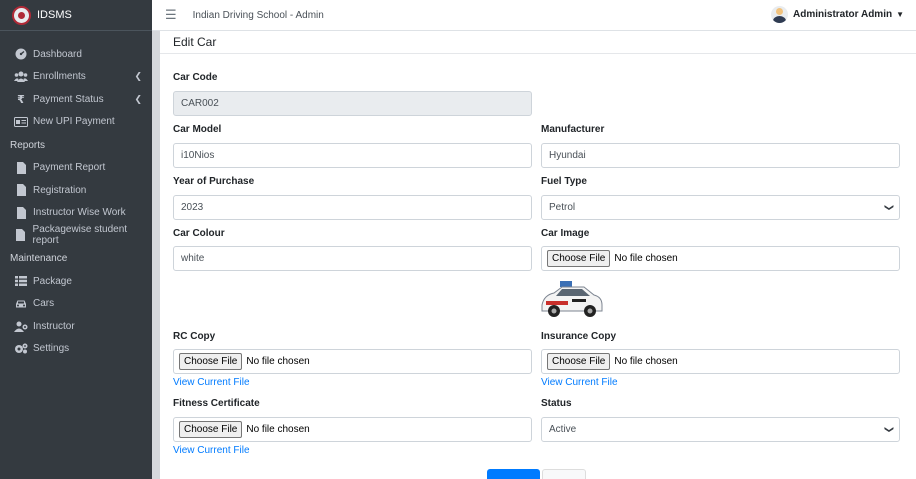 The image size is (916, 479). What do you see at coordinates (21, 348) in the screenshot?
I see `gears-icon` at bounding box center [21, 348].